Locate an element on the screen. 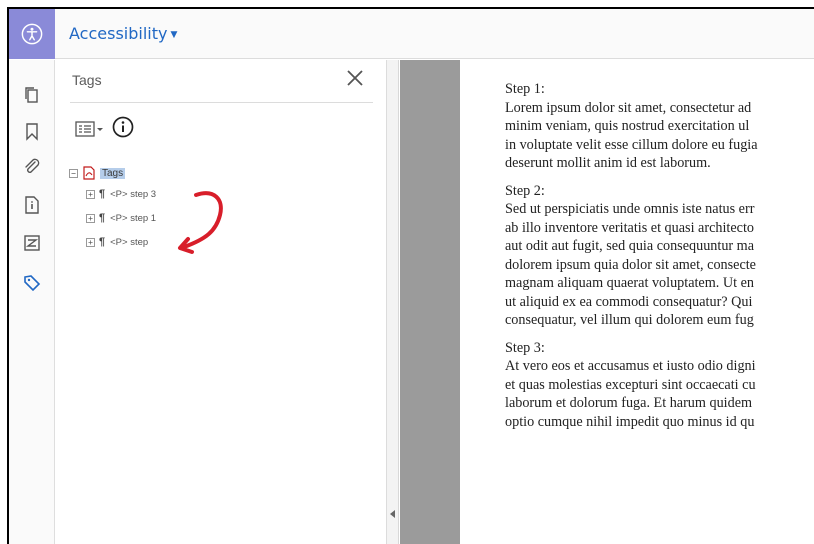 The image size is (814, 544). tree-item: + ¶ <P> step 3 is located at coordinates (112, 194).